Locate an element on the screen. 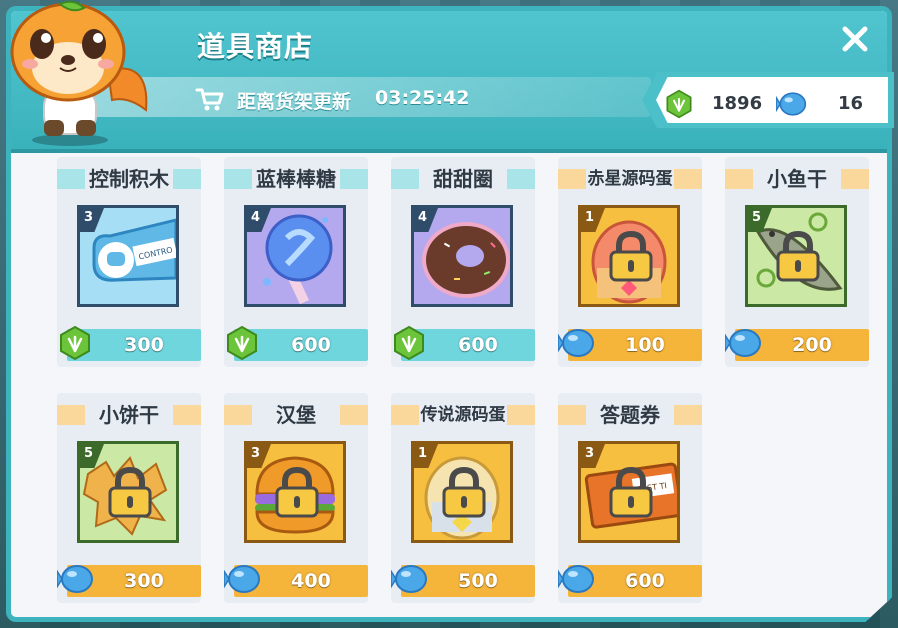  item-name: 小鱼干 is located at coordinates (797, 179).